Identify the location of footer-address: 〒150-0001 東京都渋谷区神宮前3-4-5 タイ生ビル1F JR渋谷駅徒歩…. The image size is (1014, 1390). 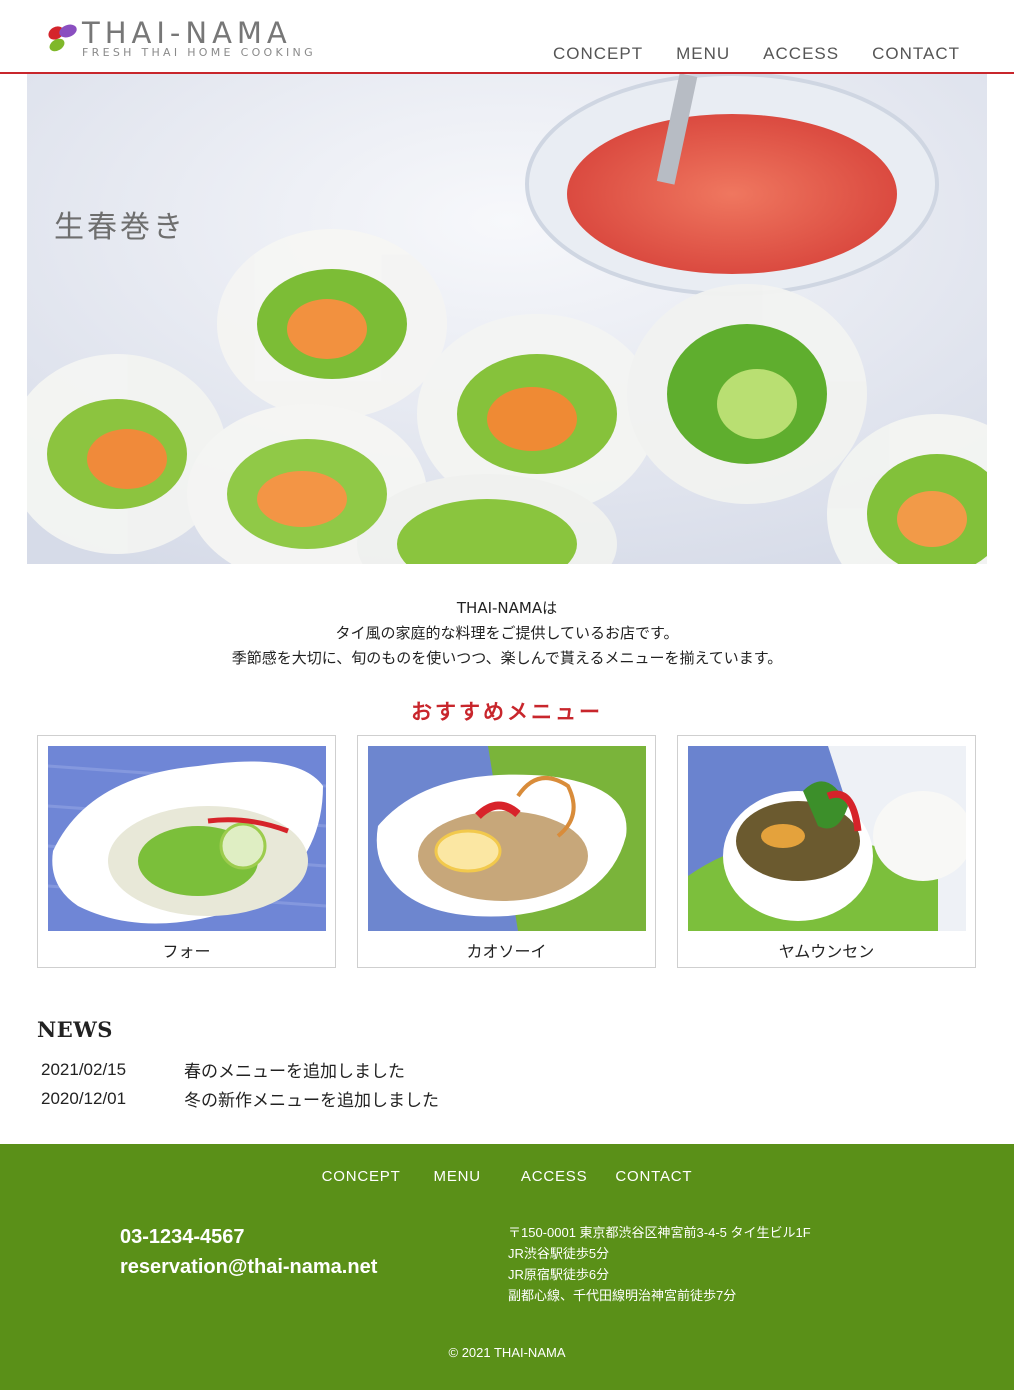
(659, 1264).